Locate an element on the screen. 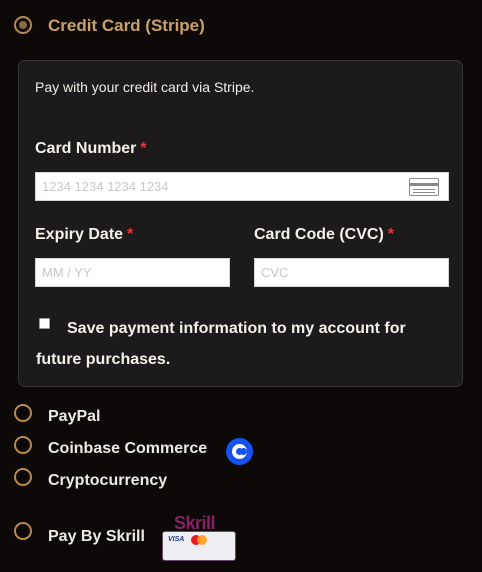  cvc-input: CVC is located at coordinates (351, 272).